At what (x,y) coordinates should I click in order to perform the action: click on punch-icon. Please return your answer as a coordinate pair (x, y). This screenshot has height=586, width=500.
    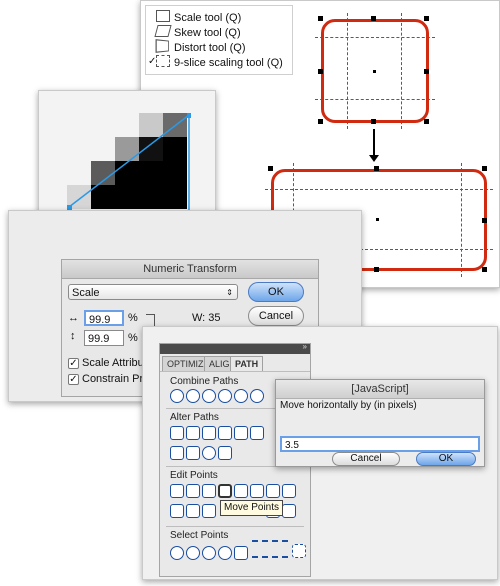
    Looking at the image, I should click on (209, 396).